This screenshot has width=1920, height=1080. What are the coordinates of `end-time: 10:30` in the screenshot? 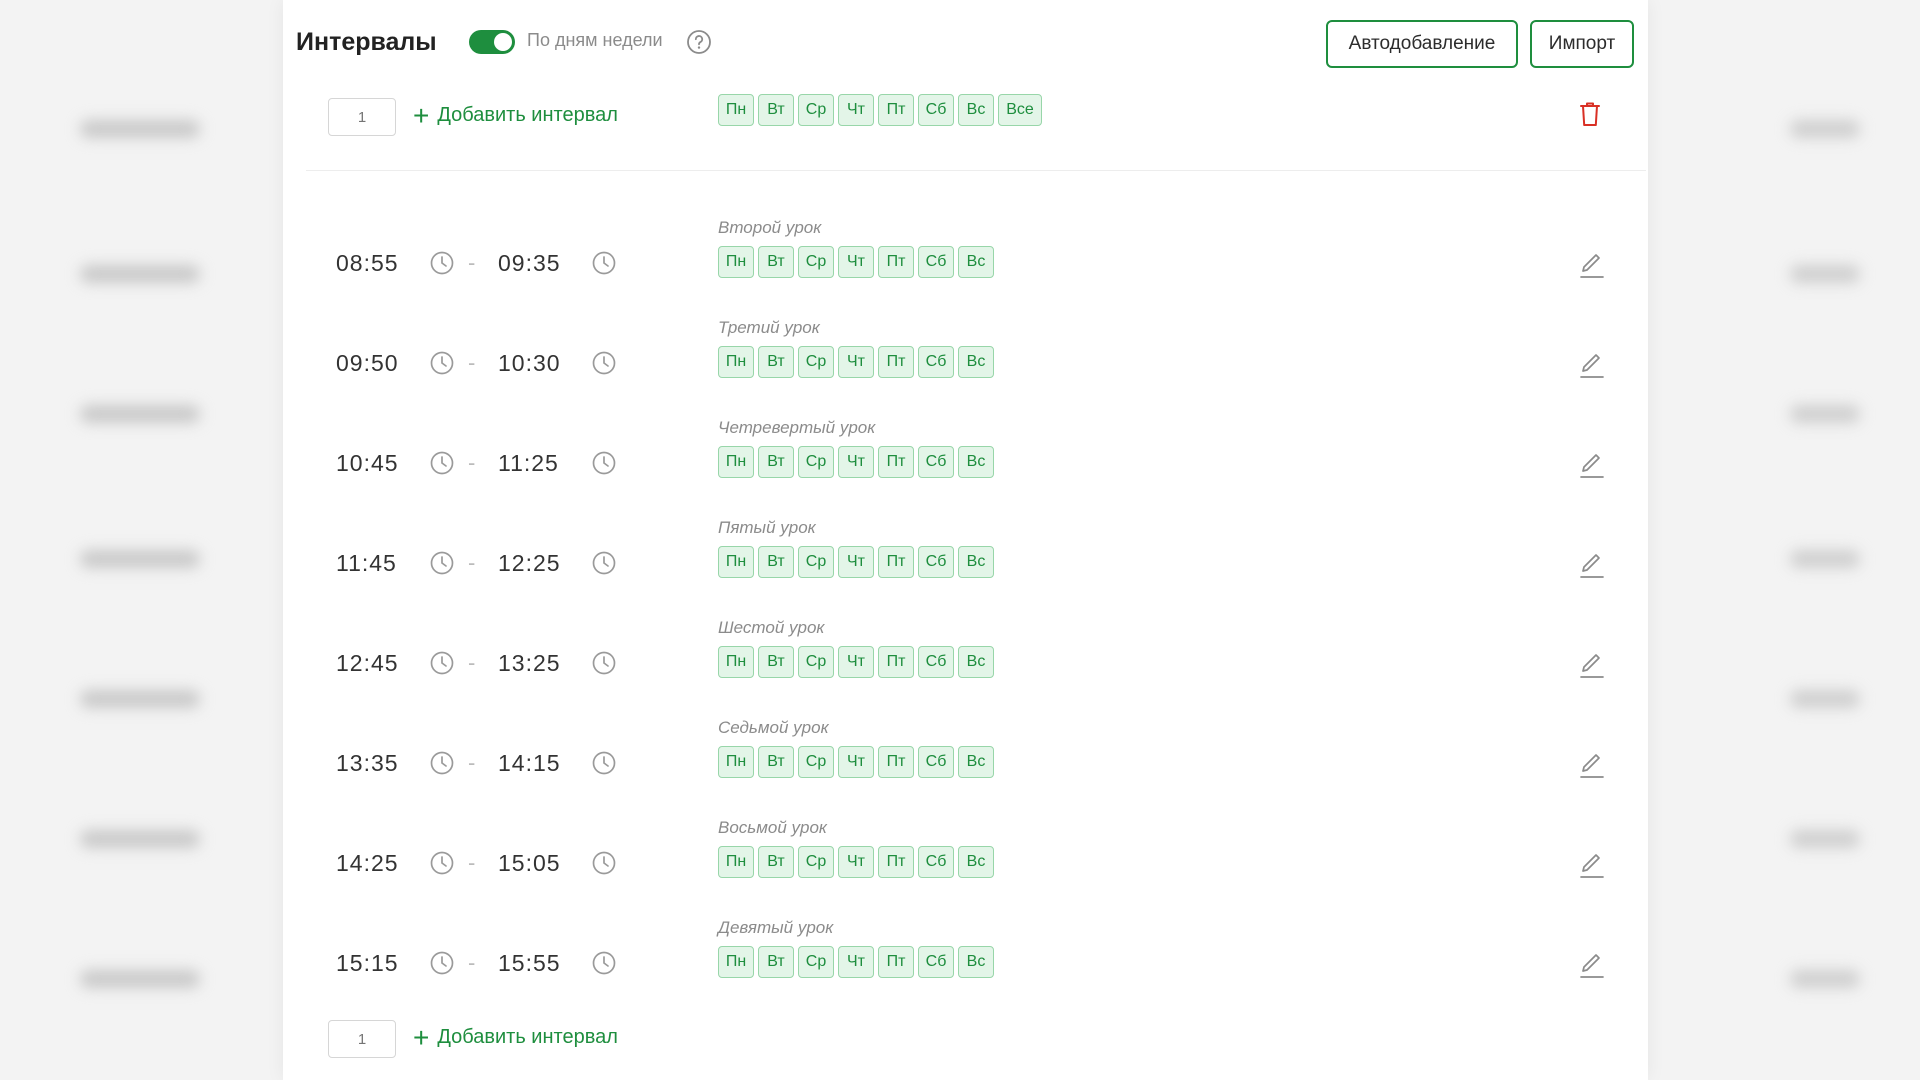 It's located at (529, 363).